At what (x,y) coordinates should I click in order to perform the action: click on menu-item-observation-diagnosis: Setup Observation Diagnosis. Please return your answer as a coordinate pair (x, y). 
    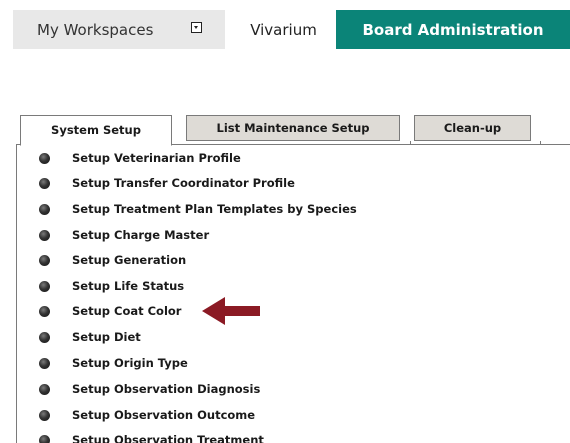
    Looking at the image, I should click on (149, 389).